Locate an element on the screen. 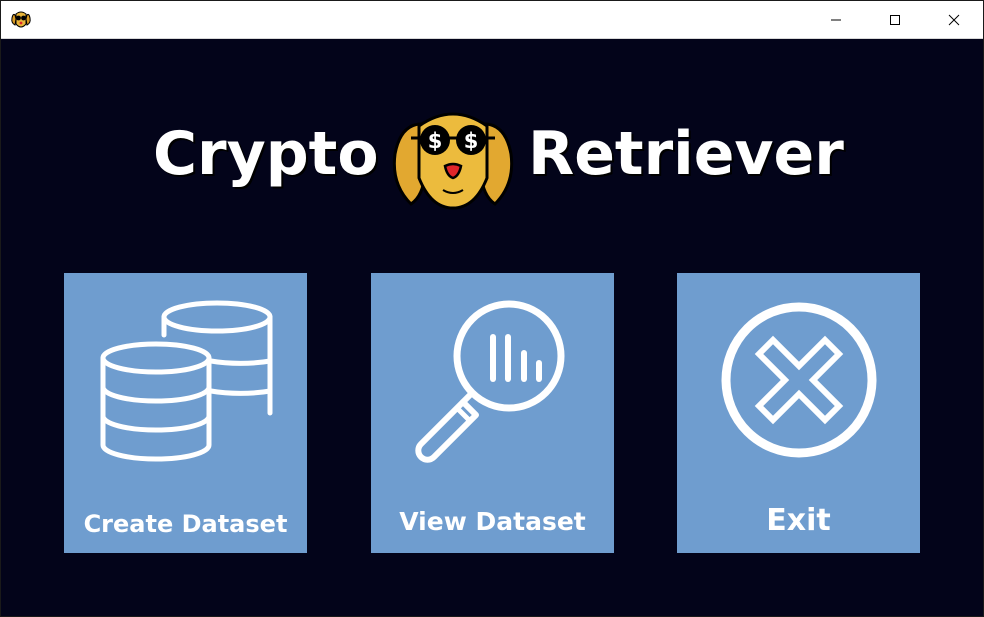 Image resolution: width=984 pixels, height=617 pixels. minimize-icon is located at coordinates (836, 19).